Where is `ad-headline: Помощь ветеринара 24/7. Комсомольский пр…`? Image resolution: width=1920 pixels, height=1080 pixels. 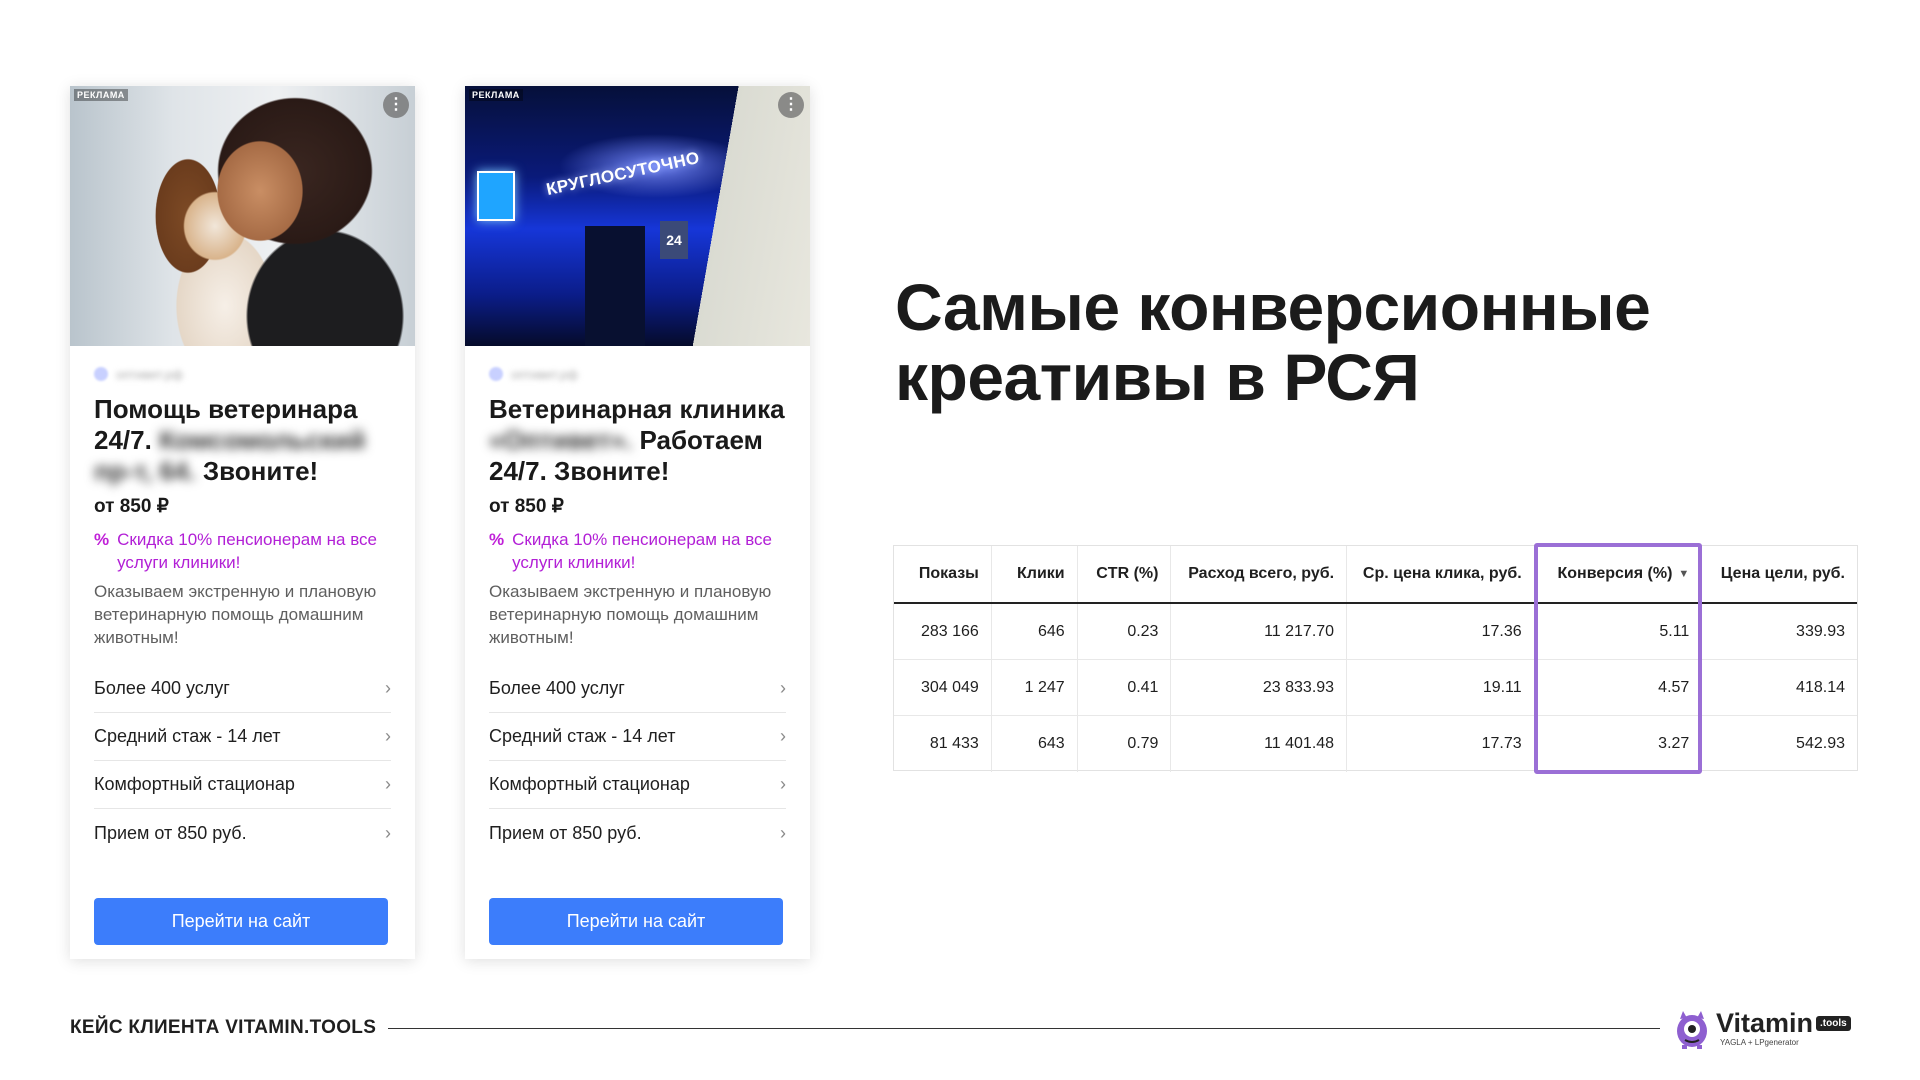
ad-headline: Помощь ветеринара 24/7. Комсомольский пр… is located at coordinates (242, 440).